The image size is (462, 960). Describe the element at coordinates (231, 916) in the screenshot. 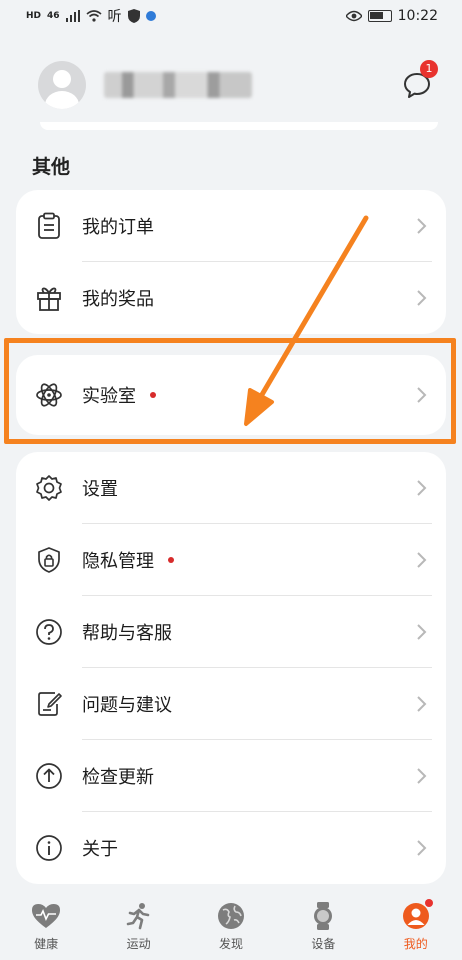

I see `globe-icon` at that location.